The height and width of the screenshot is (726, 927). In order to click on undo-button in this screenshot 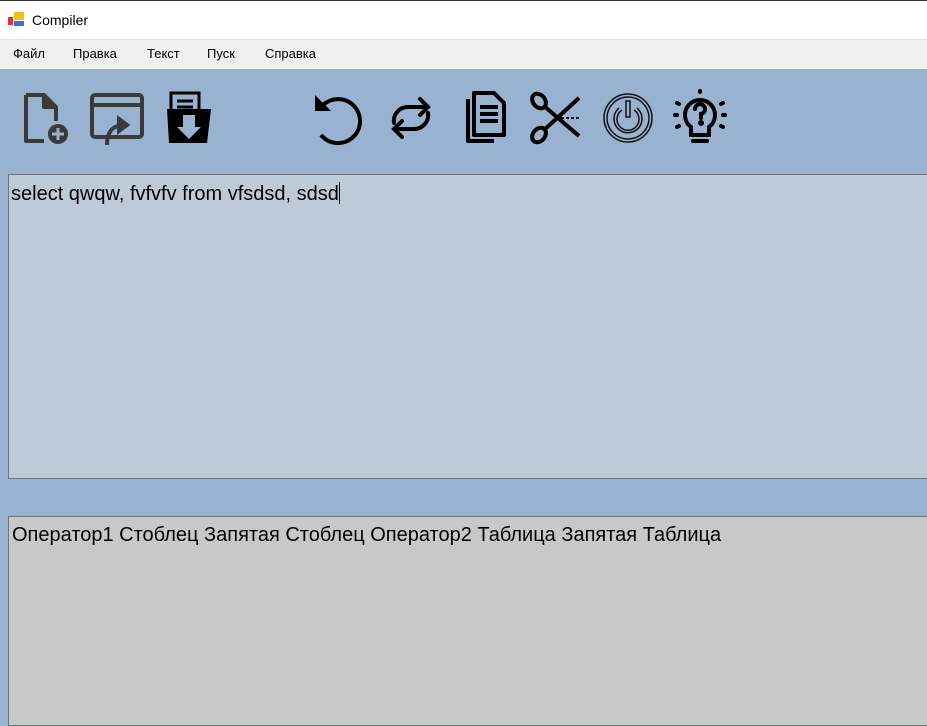, I will do `click(338, 118)`.